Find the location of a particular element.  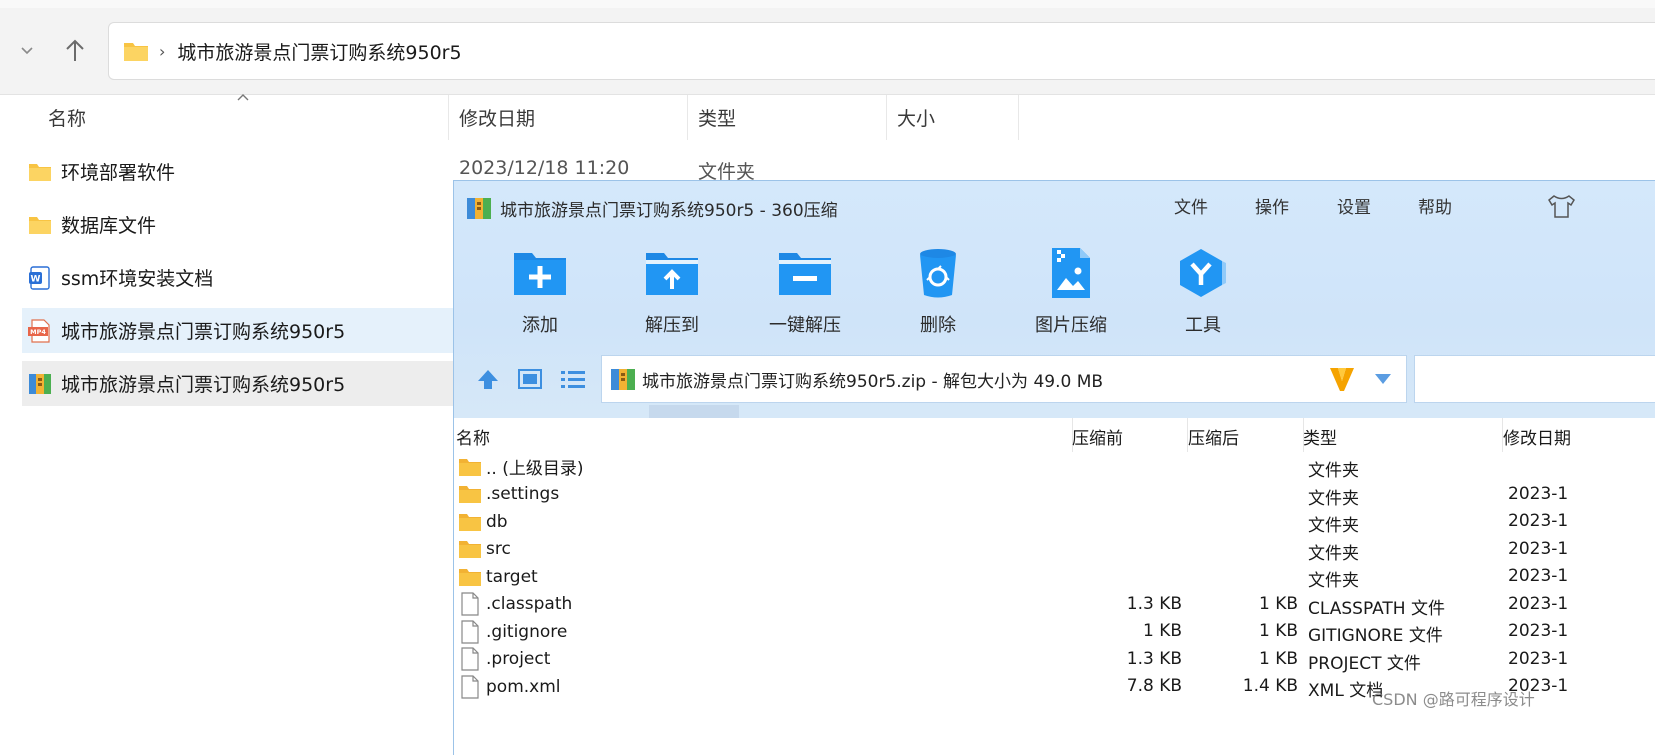

column-size: 大小 is located at coordinates (953, 117).